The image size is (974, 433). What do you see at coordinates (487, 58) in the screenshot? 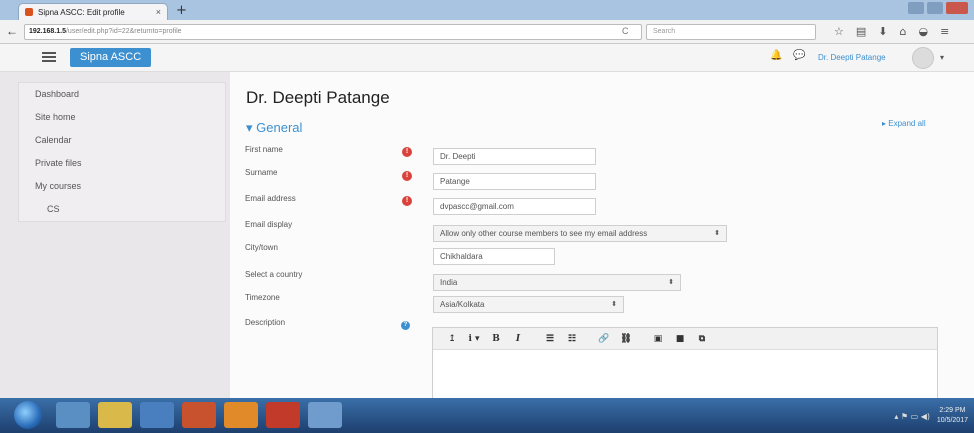
I see `site-navbar: Sipna ASCC 🔔 💬 Dr. Deepti Patange ▾` at bounding box center [487, 58].